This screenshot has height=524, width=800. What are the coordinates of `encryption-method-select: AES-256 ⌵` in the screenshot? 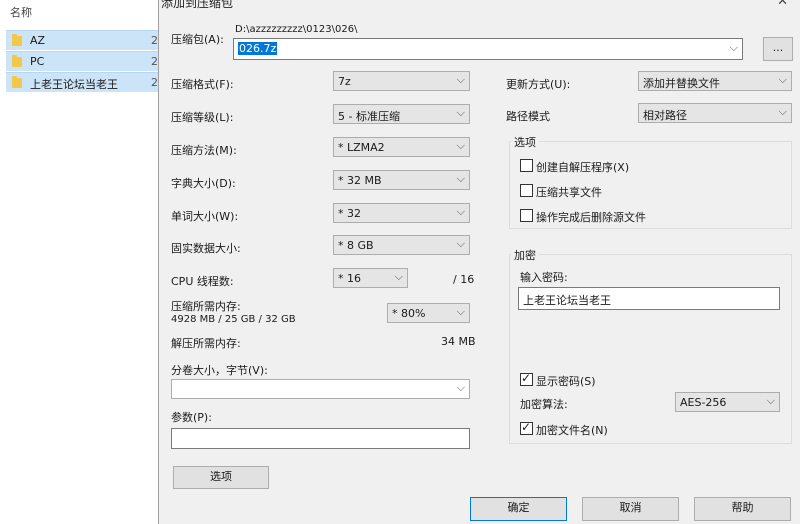 It's located at (727, 402).